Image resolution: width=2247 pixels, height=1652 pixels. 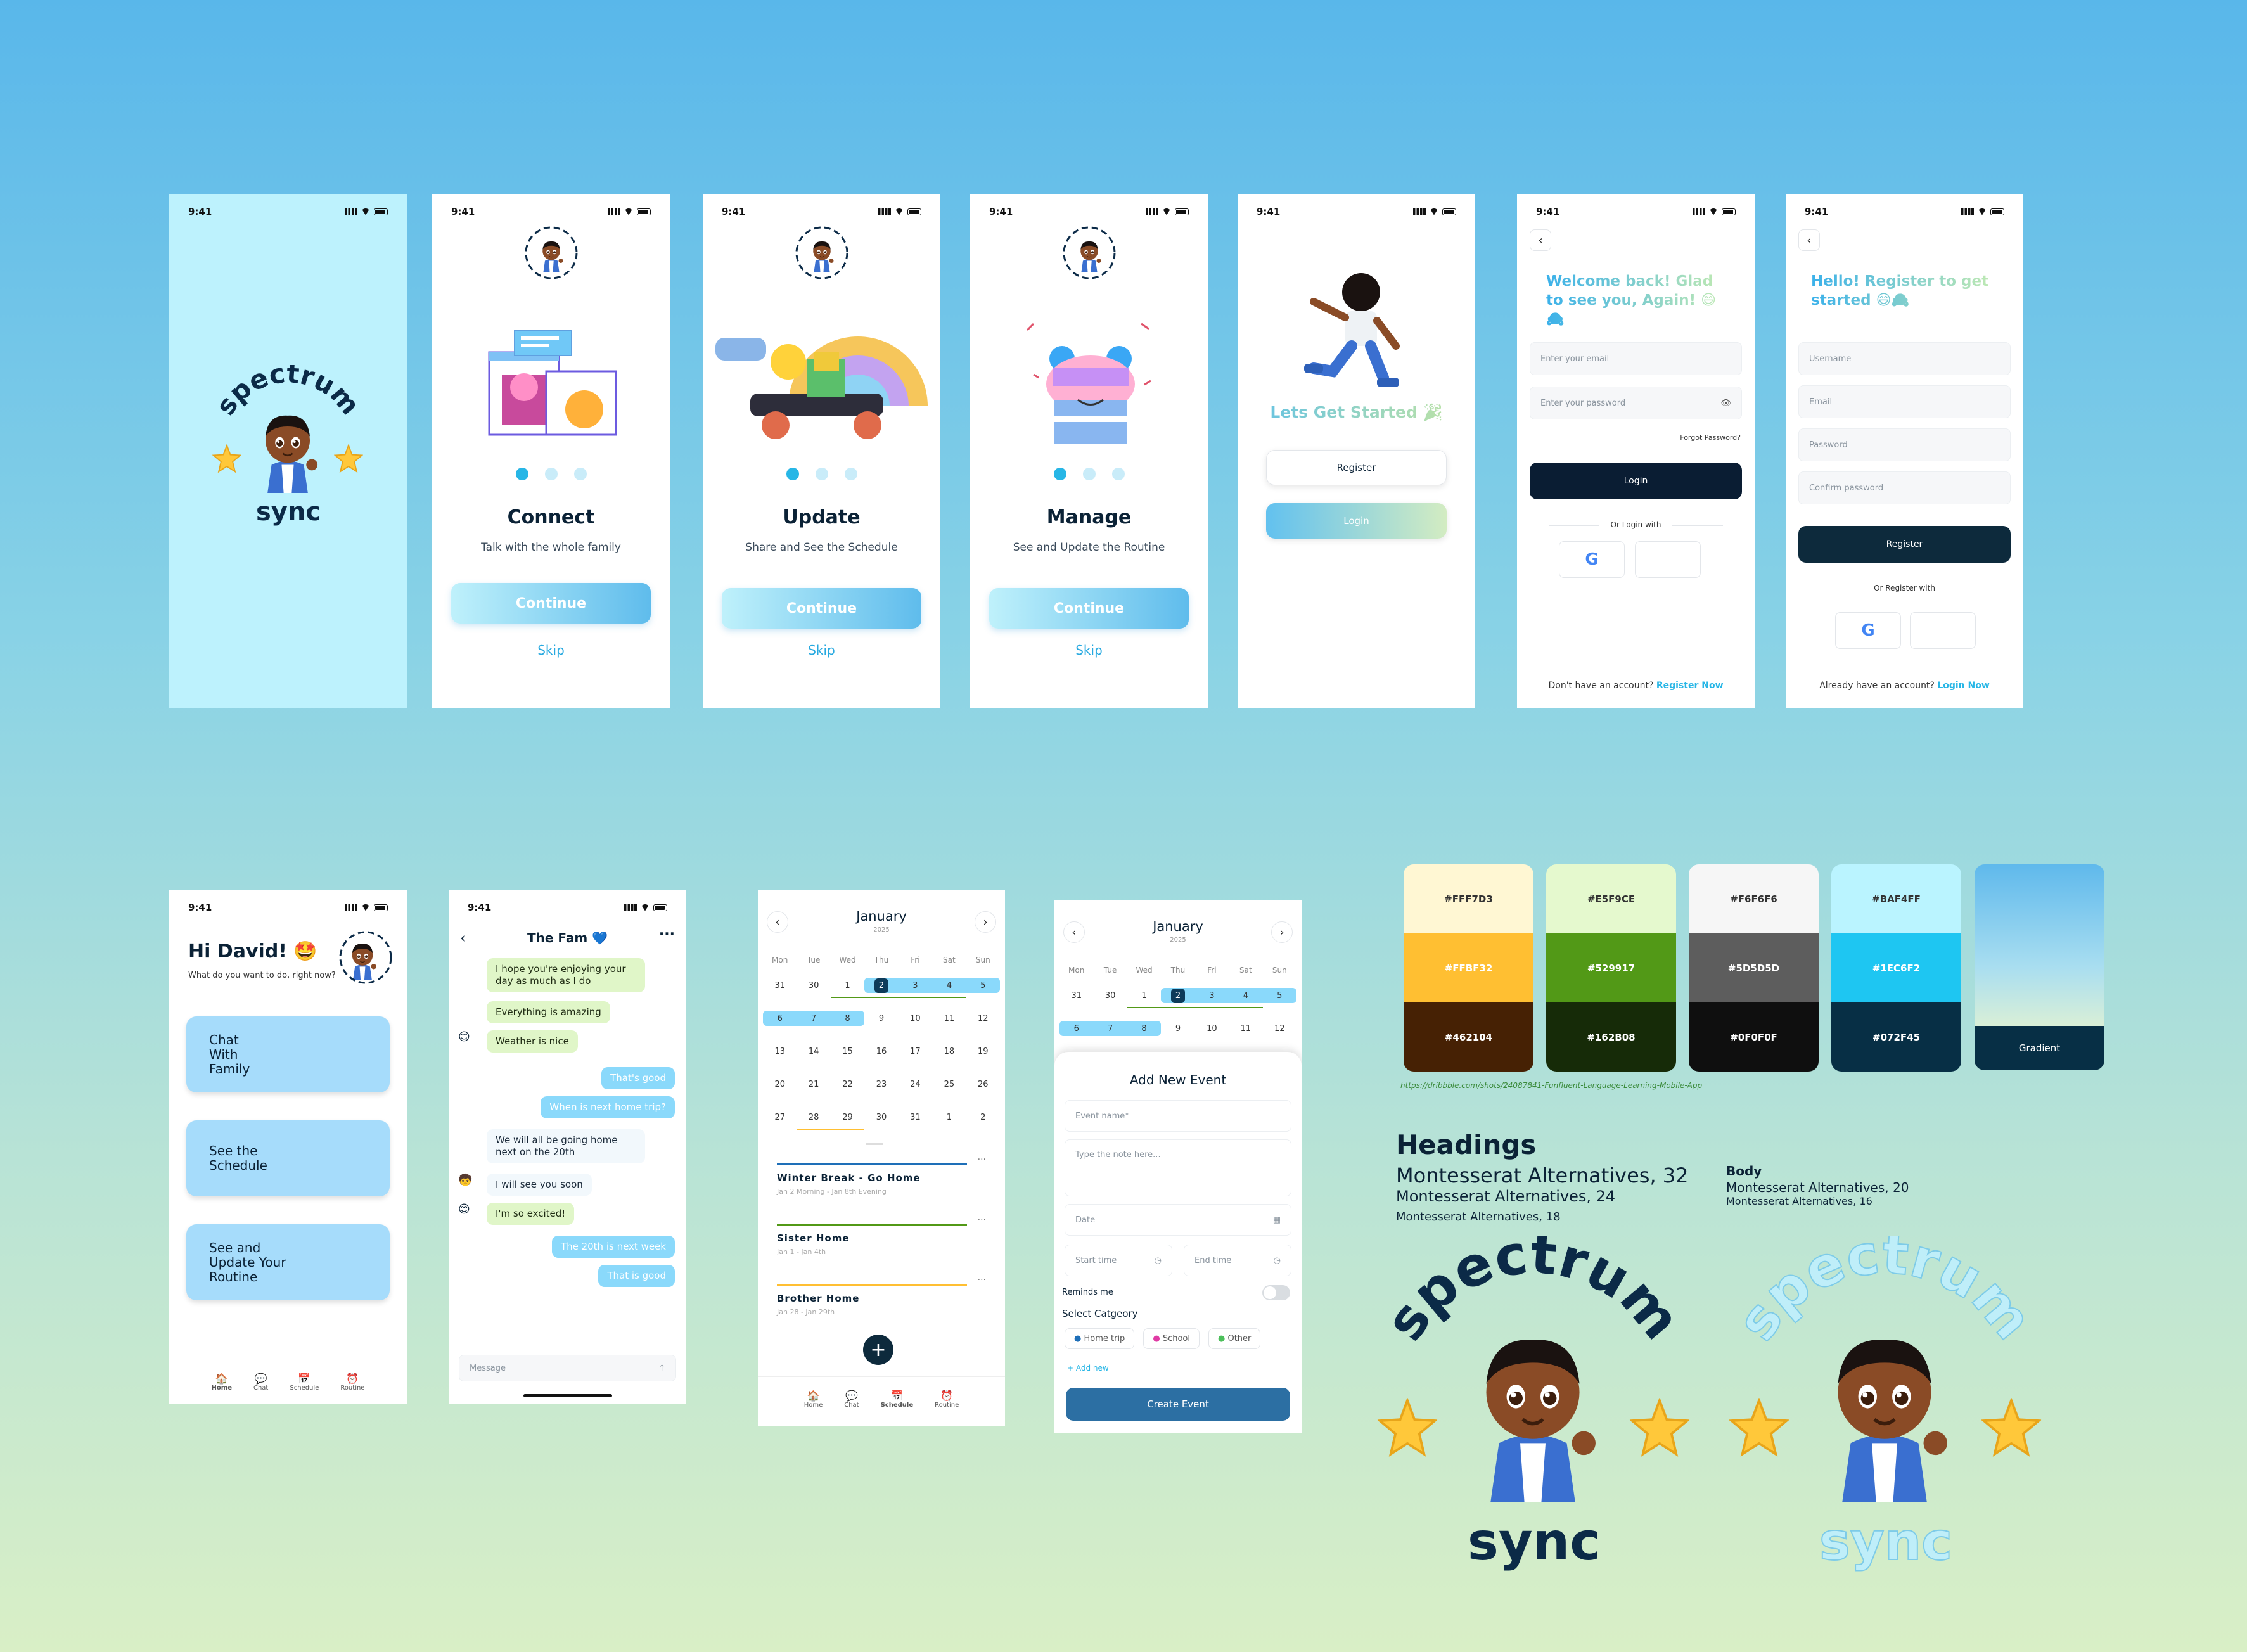 I want to click on forgot-password-link: Forgot Password?, so click(x=1710, y=437).